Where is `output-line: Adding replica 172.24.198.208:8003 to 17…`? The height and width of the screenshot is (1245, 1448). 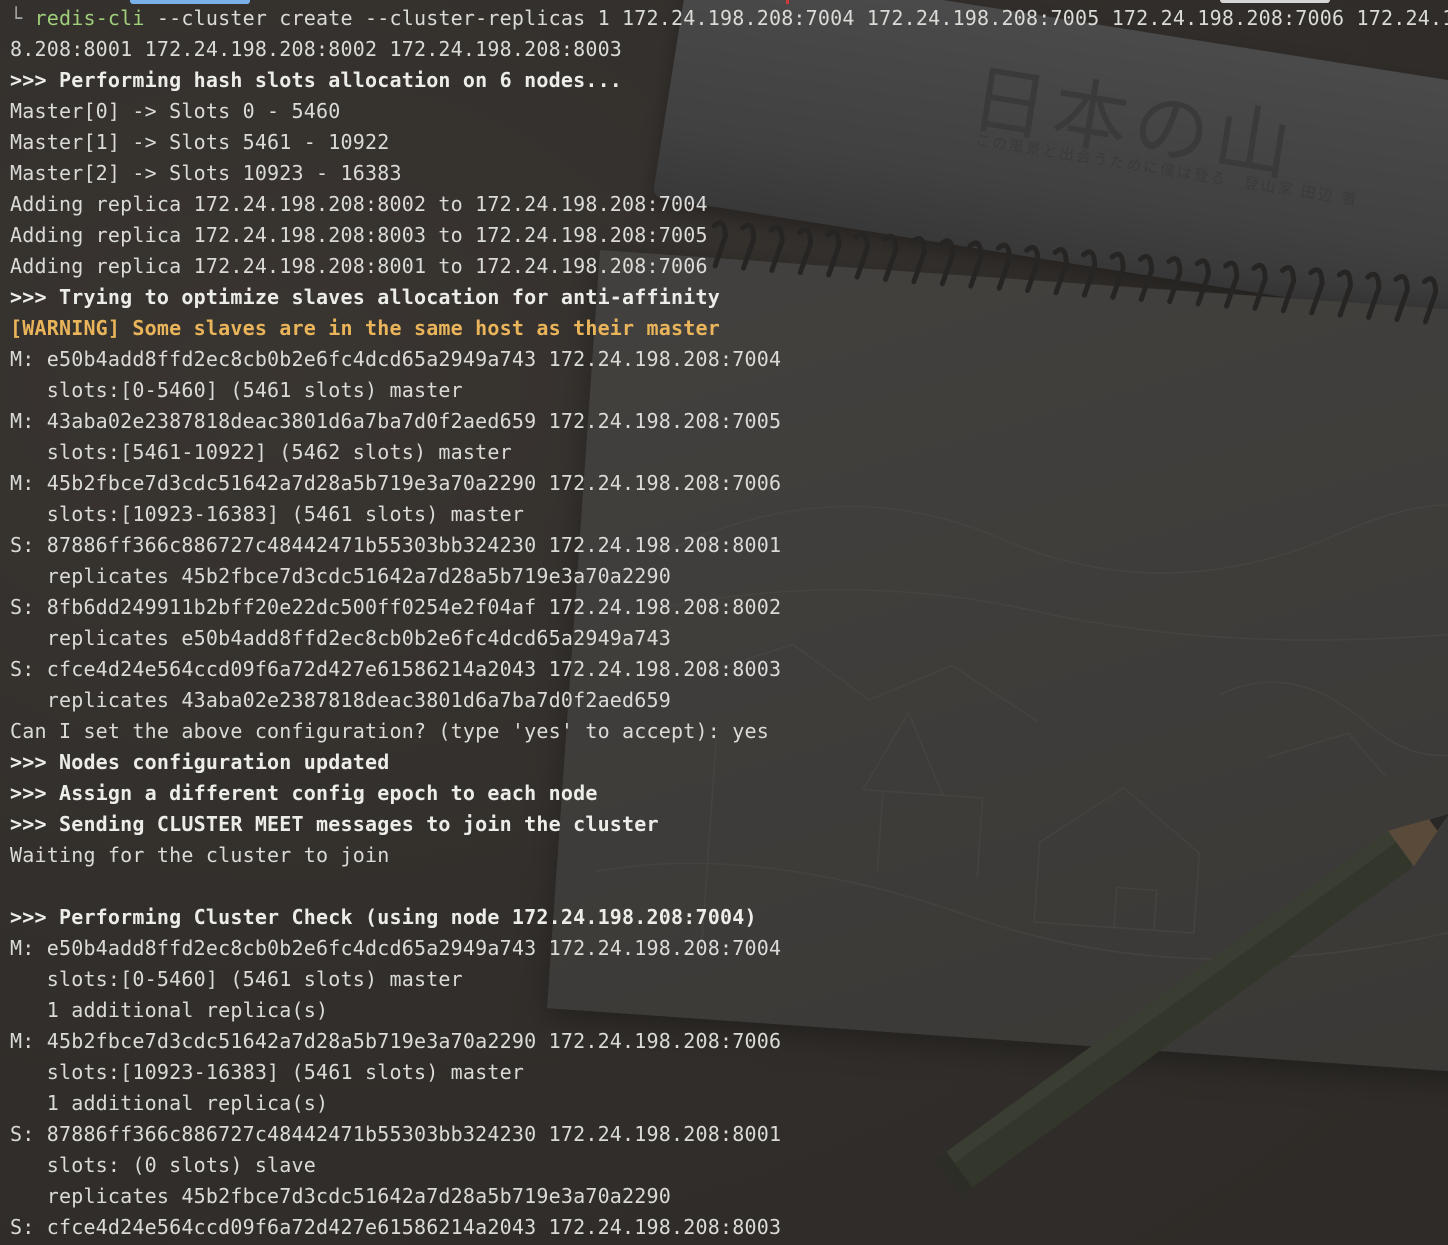
output-line: Adding replica 172.24.198.208:8003 to 17… is located at coordinates (359, 235).